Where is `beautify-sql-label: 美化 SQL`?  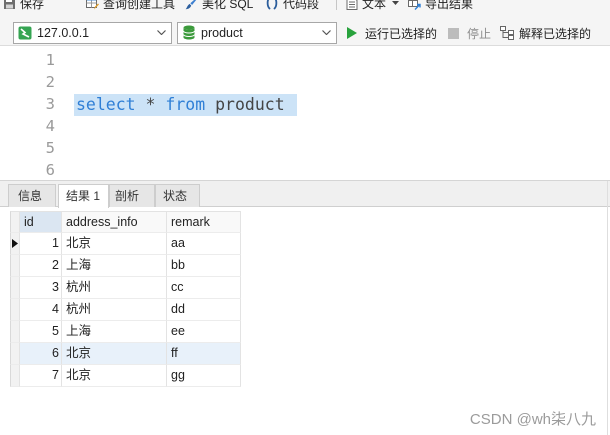
beautify-sql-label: 美化 SQL is located at coordinates (228, 5).